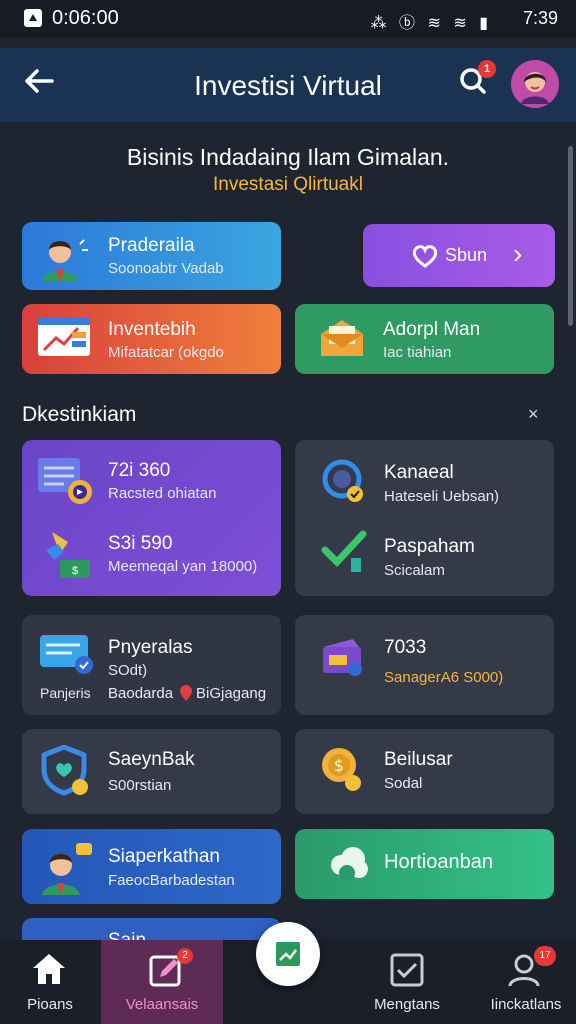  What do you see at coordinates (64, 770) in the screenshot?
I see `shield-heart-icon` at bounding box center [64, 770].